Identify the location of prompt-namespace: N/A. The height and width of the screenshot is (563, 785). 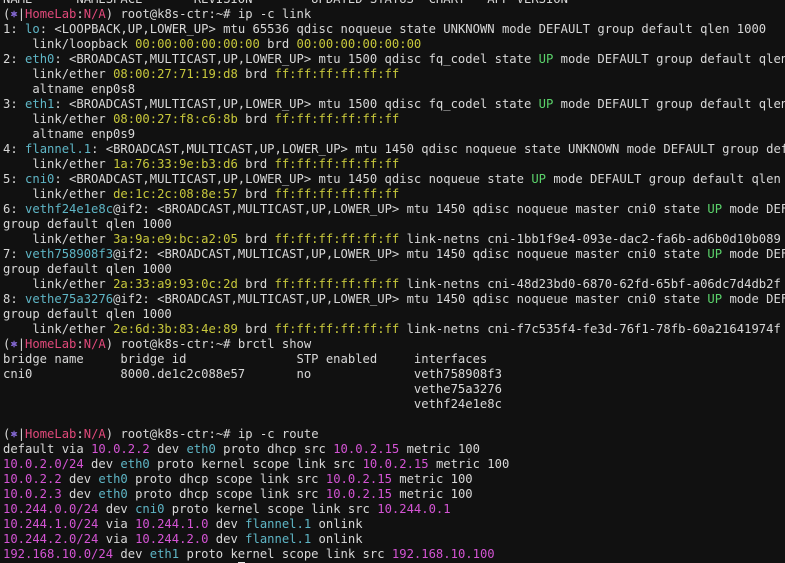
(94, 14).